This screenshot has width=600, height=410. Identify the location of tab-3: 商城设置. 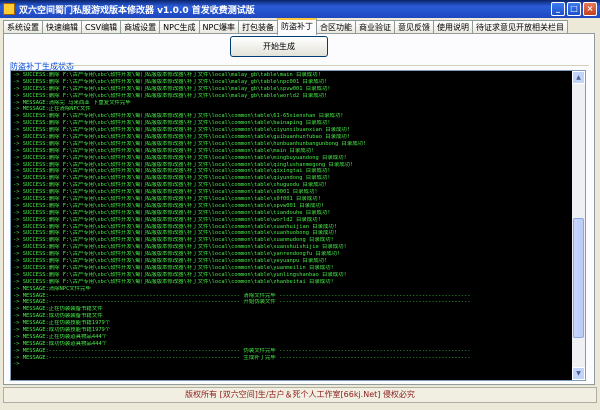
(140, 27).